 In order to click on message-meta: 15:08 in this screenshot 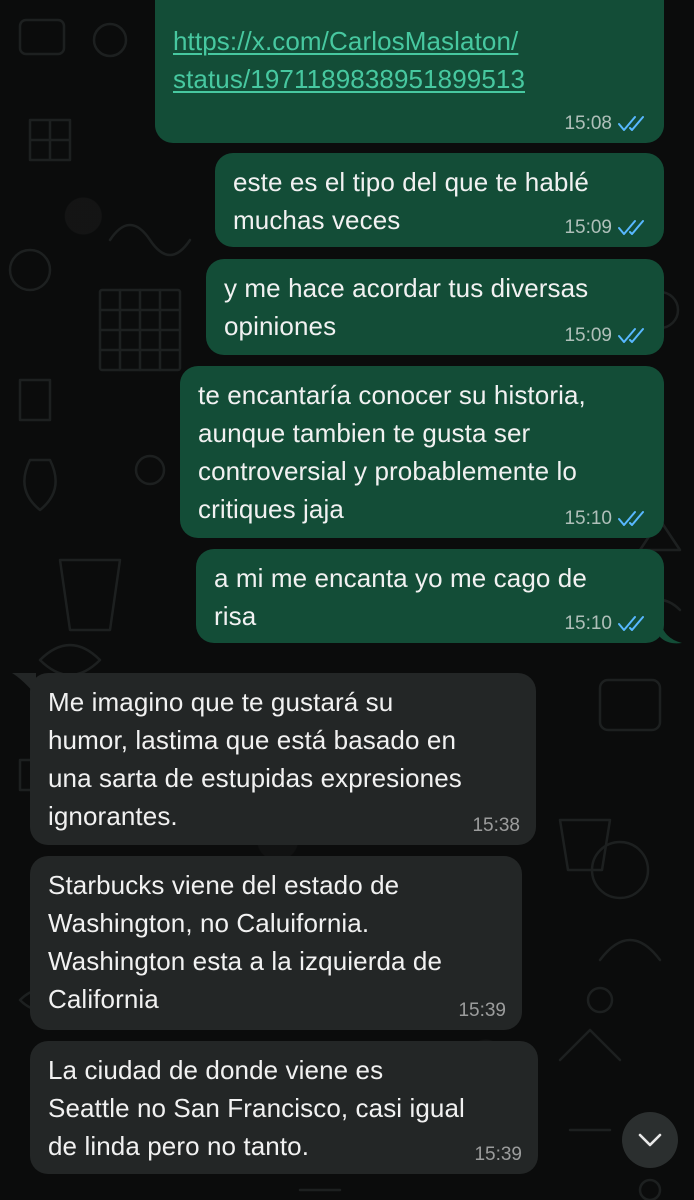, I will do `click(606, 124)`.